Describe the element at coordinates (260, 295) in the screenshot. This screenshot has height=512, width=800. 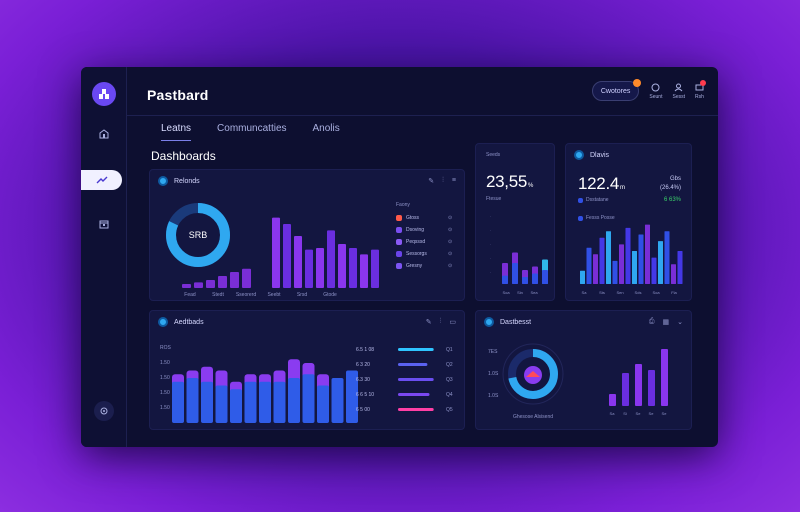
I see `x-axis-labels: Fead Stedt Sseorerd Seebt Srsd Gtode` at that location.